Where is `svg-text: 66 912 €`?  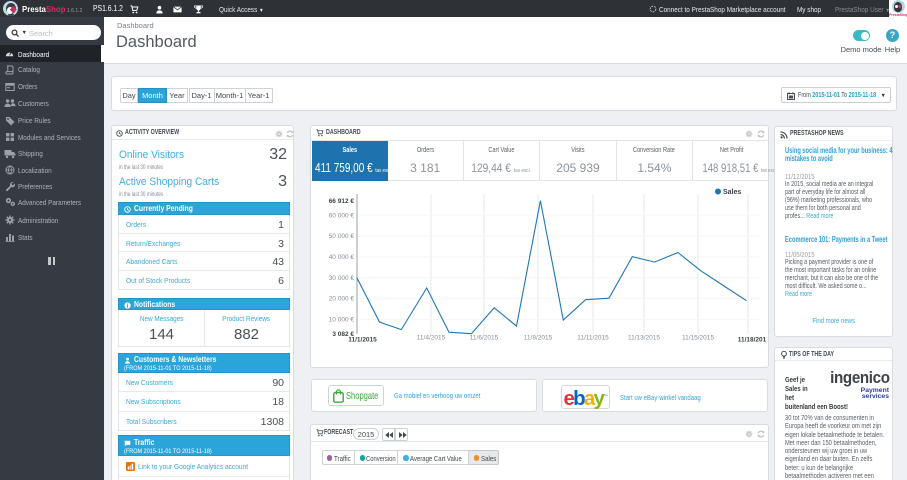
svg-text: 66 912 € is located at coordinates (342, 201).